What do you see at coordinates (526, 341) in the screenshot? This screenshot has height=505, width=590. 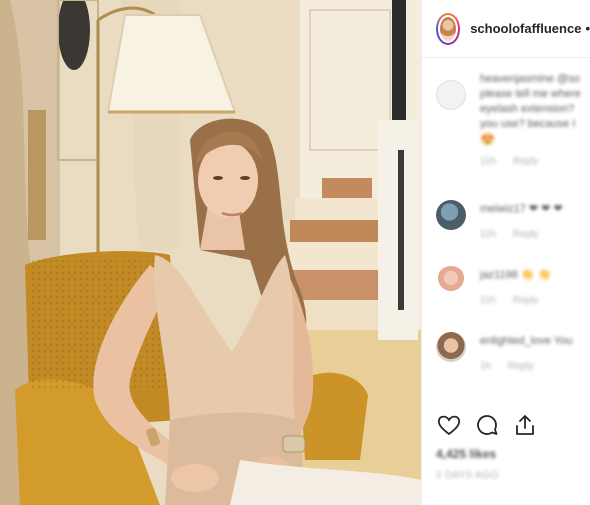 I see `comment-text: enlighted_love You` at bounding box center [526, 341].